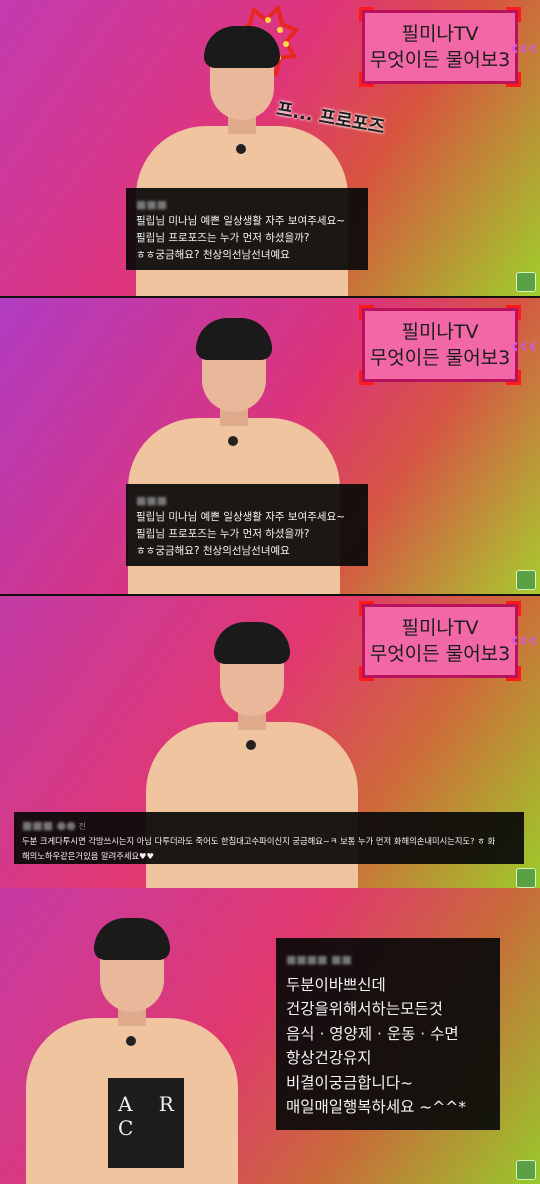 Image resolution: width=540 pixels, height=1184 pixels. Describe the element at coordinates (329, 1058) in the screenshot. I see `comment-line: 항상건강유지` at that location.